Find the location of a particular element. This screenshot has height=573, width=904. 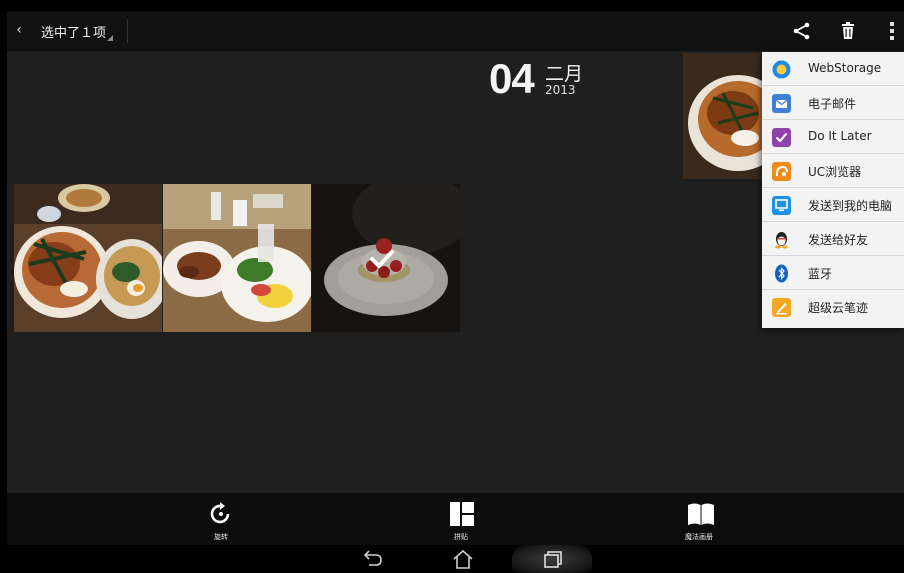

bluetooth-icon is located at coordinates (781, 273).